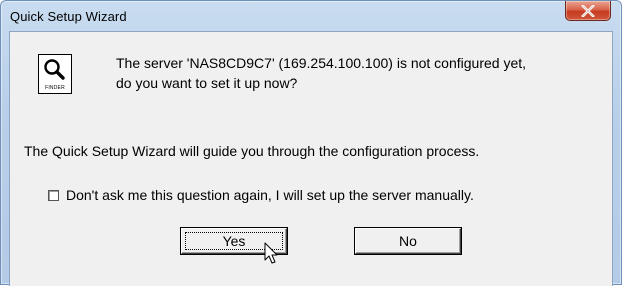 This screenshot has height=286, width=622. Describe the element at coordinates (55, 88) in the screenshot. I see `finder-icon-label: FINDER` at that location.